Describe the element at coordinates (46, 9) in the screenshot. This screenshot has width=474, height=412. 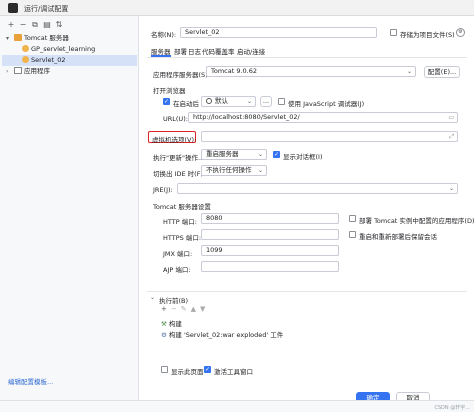
I see `window-title: 运行/调试配置` at that location.